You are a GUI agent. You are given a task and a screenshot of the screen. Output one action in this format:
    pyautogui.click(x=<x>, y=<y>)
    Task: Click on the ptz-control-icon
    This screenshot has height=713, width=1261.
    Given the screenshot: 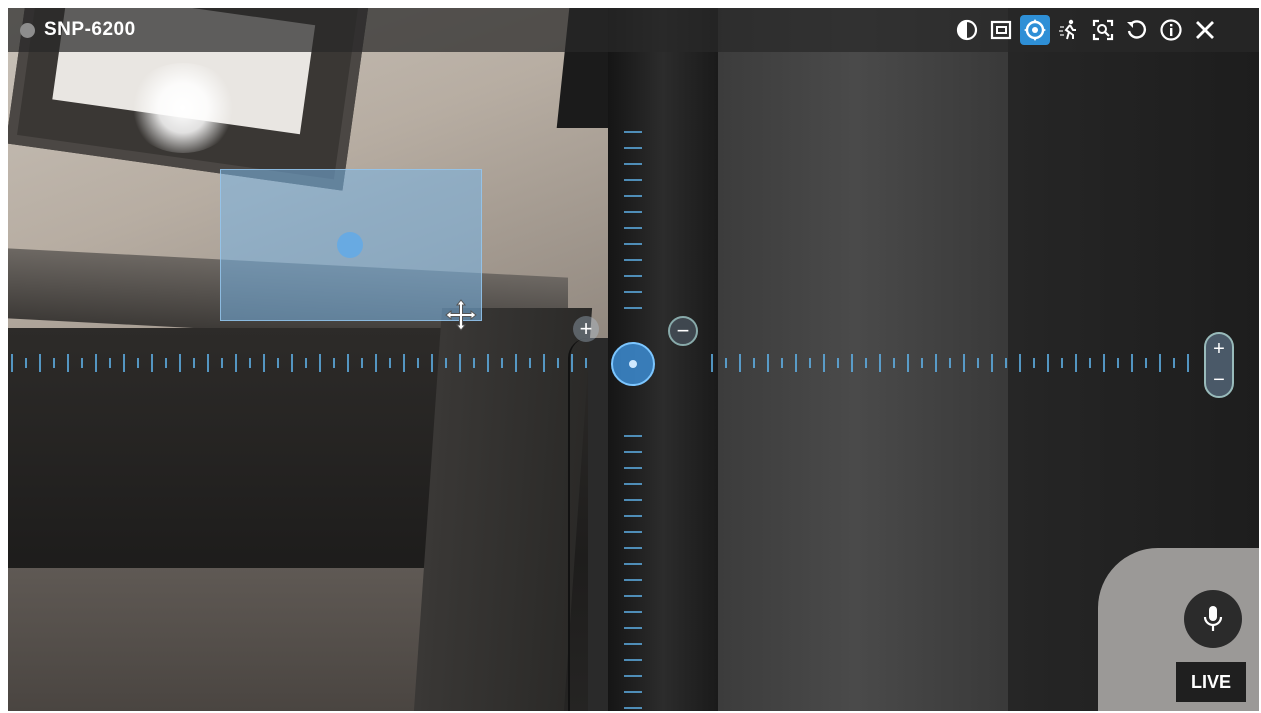 What is the action you would take?
    pyautogui.click(x=1035, y=30)
    